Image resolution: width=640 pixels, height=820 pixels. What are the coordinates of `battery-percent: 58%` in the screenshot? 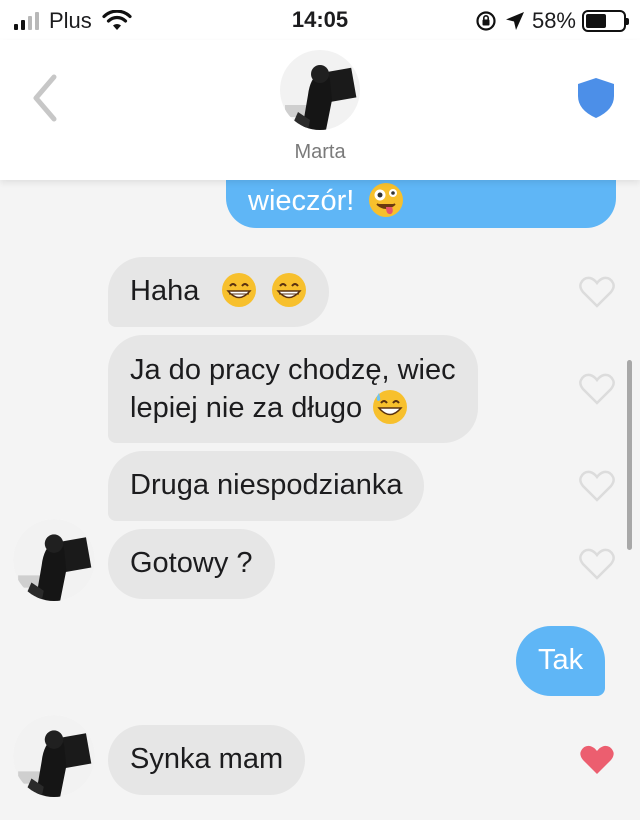 It's located at (553, 20).